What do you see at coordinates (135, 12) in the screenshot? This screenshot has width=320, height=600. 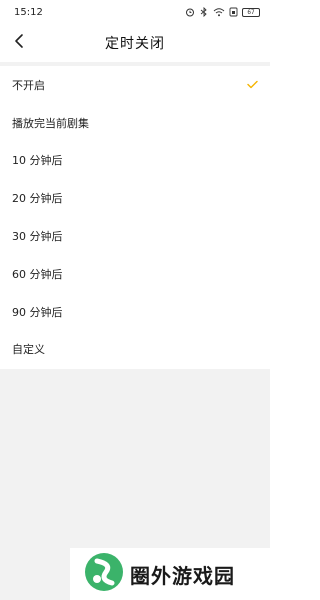 I see `status-bar: 15:12 67` at bounding box center [135, 12].